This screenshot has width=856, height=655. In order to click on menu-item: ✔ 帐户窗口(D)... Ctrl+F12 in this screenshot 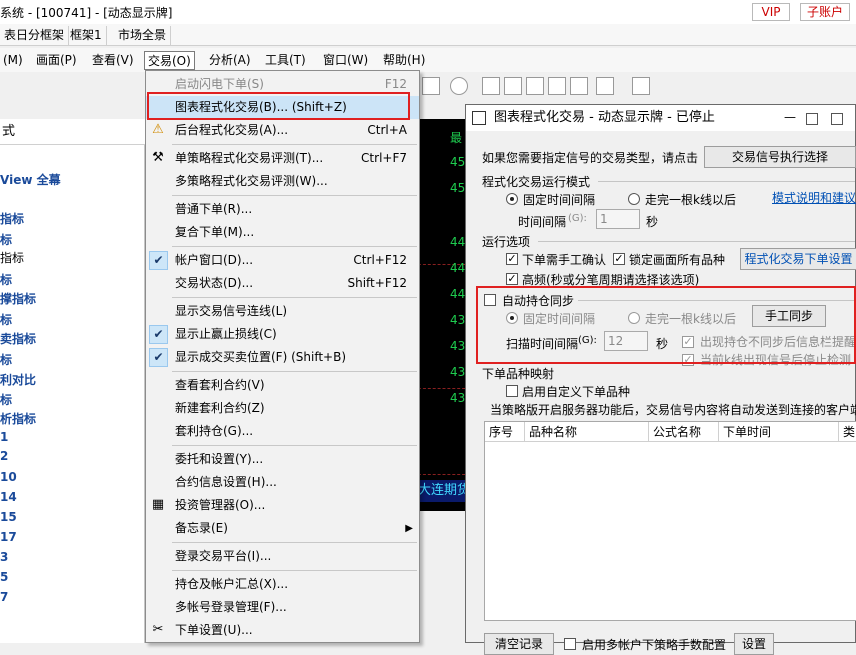, I will do `click(282, 260)`.